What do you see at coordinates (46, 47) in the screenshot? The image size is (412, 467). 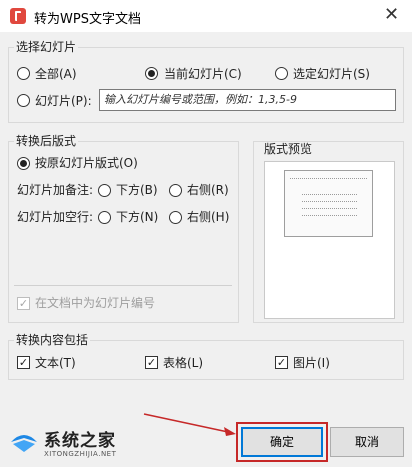 I see `slide-selection-legend: 选择幻灯片` at bounding box center [46, 47].